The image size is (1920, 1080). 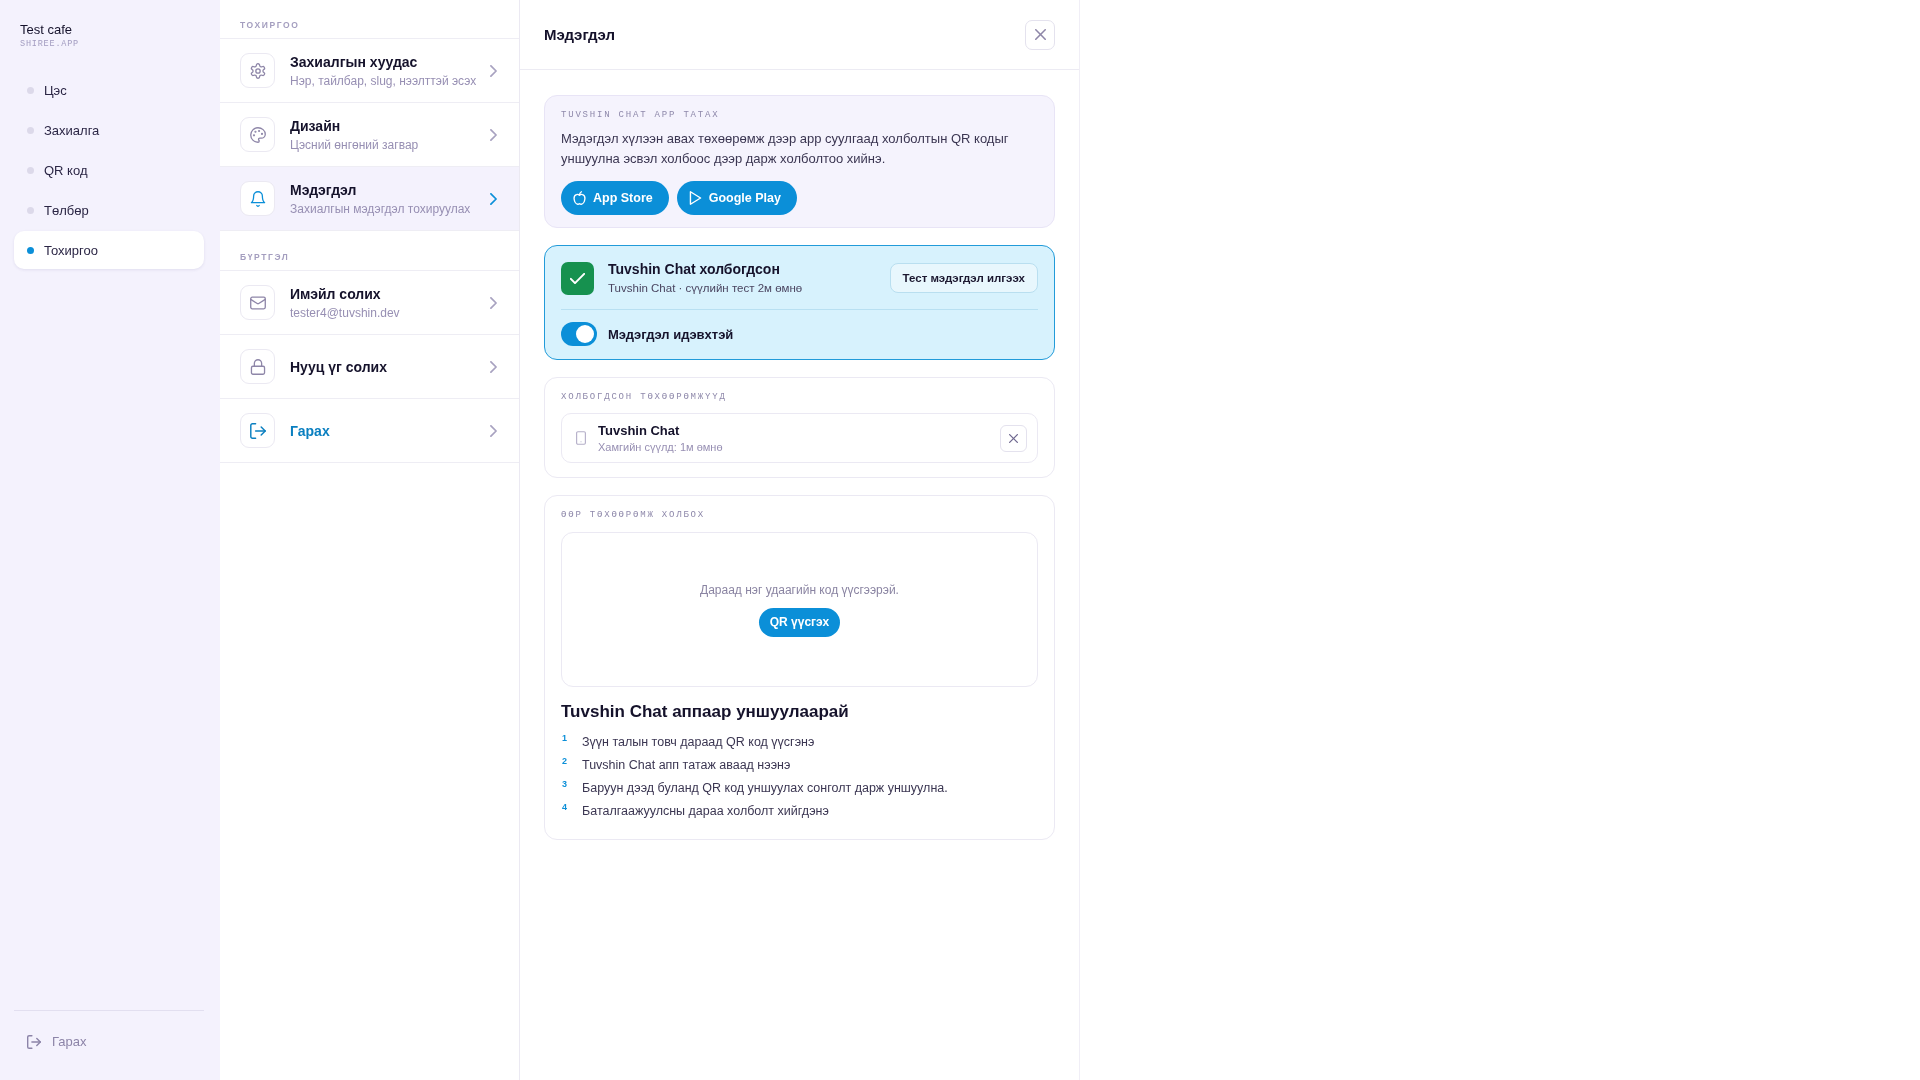 I want to click on gear-icon, so click(x=257, y=70).